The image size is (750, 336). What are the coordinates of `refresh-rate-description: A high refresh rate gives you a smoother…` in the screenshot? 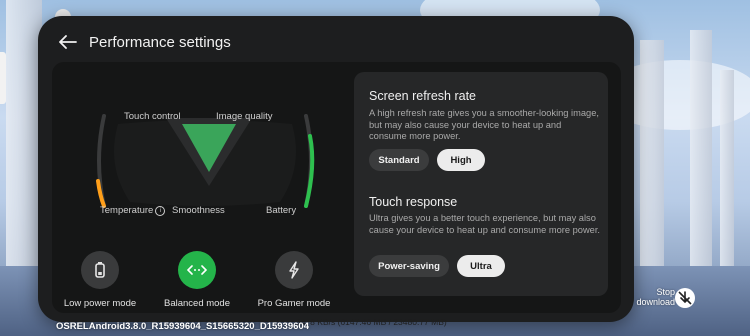 It's located at (484, 125).